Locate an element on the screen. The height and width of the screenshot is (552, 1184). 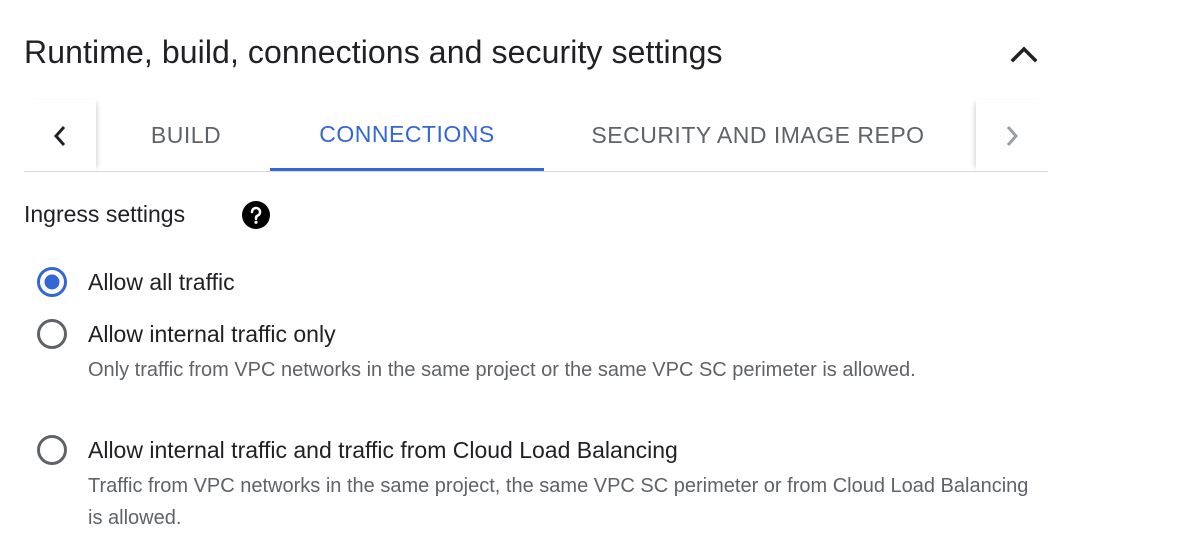
option-label-all-traffic: Allow all traffic is located at coordinates (161, 282).